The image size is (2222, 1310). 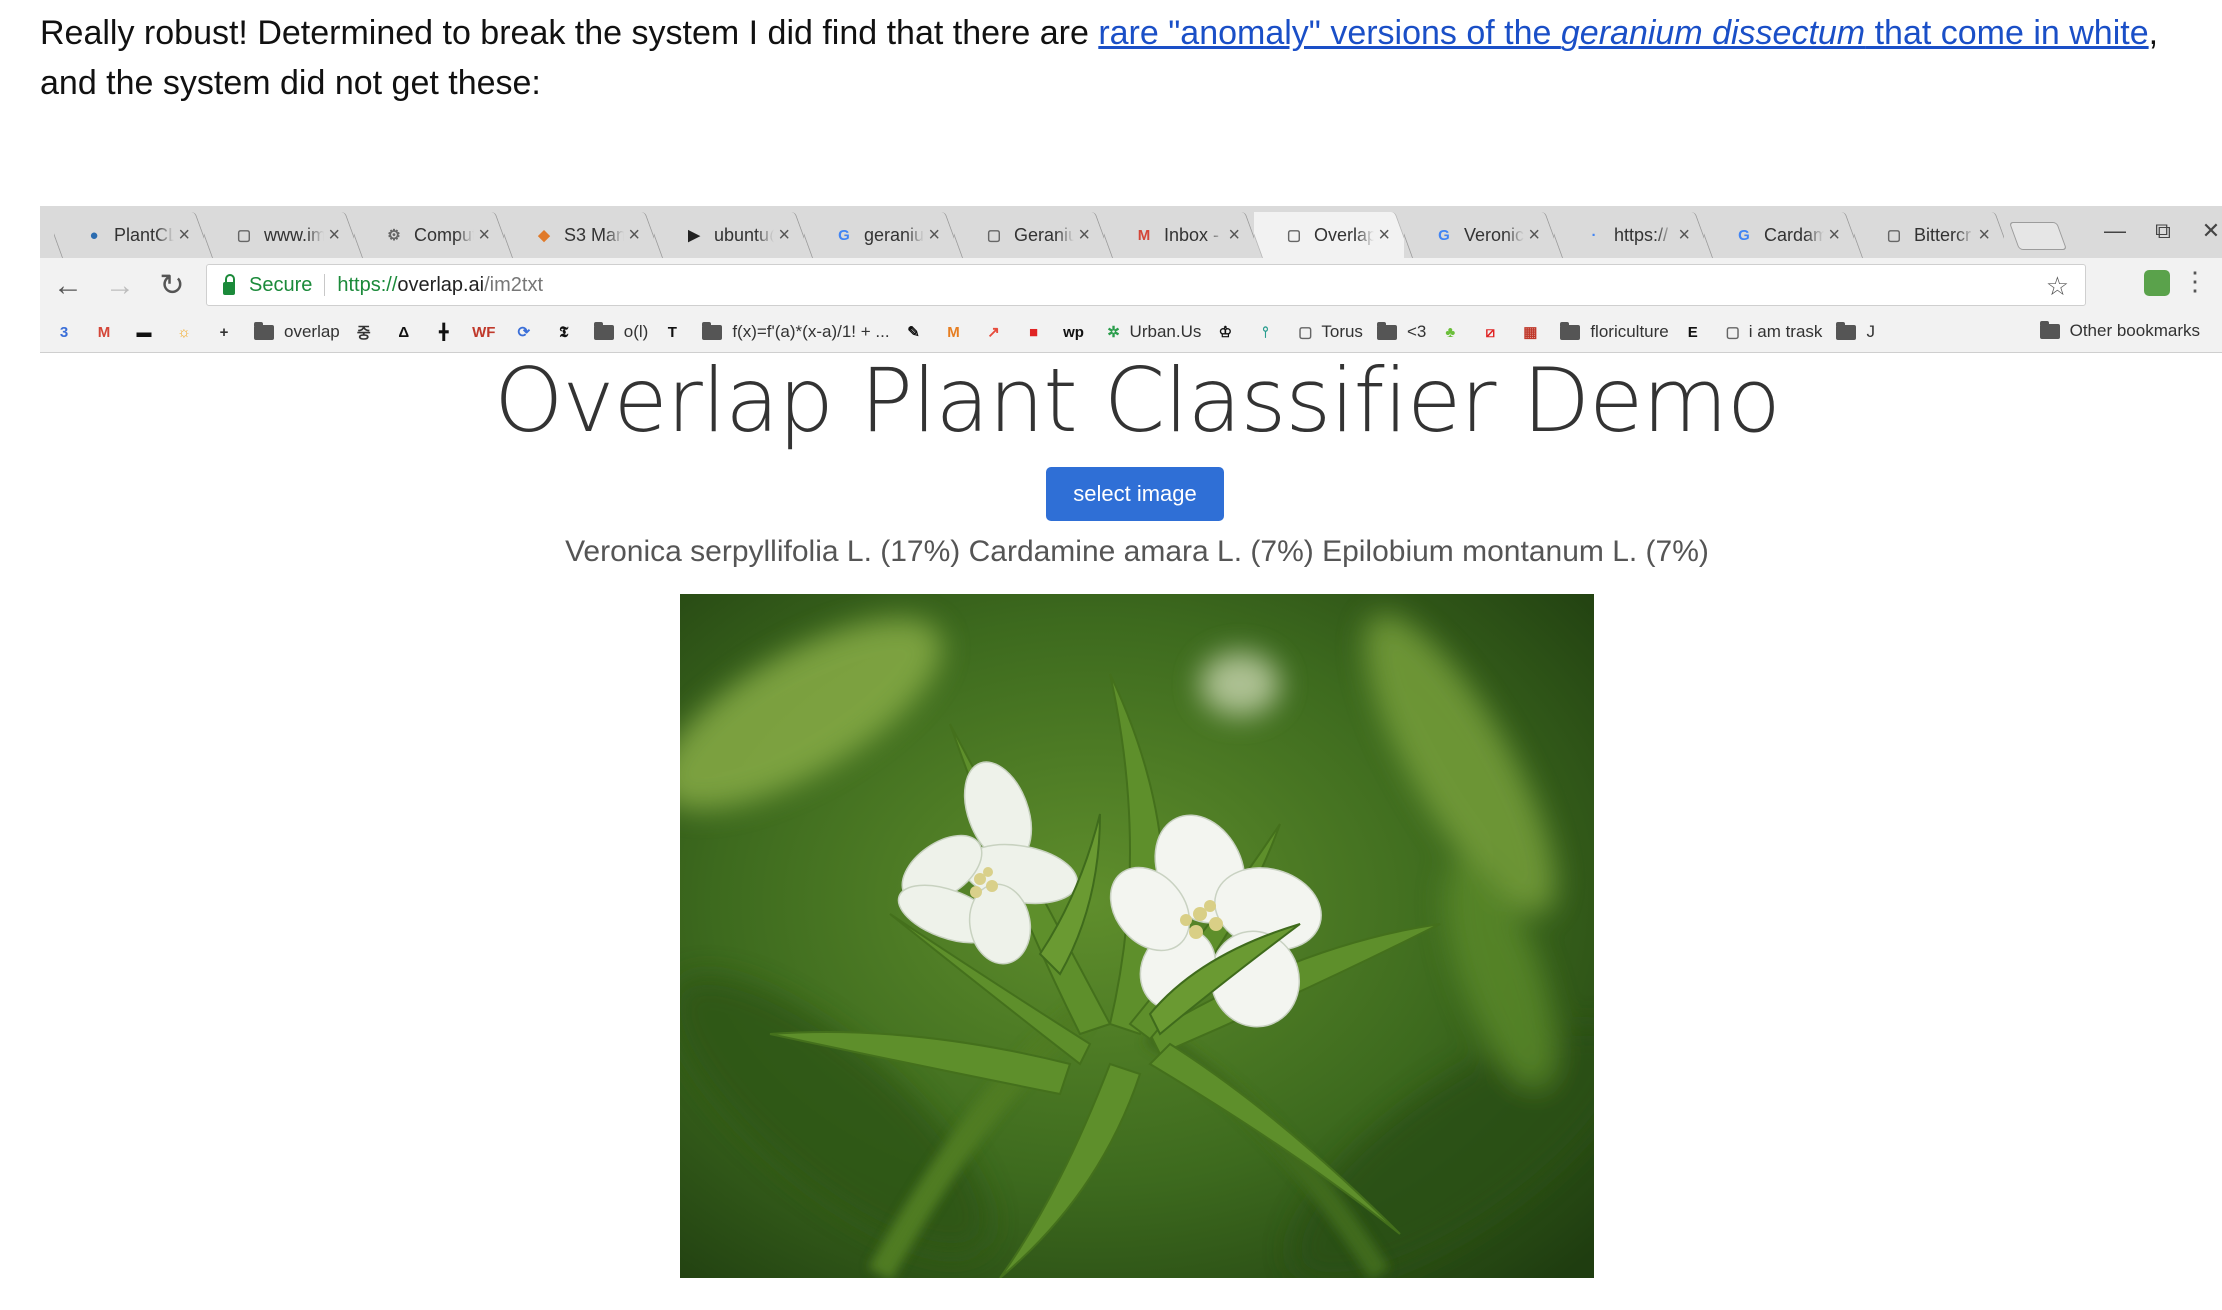 What do you see at coordinates (1135, 494) in the screenshot?
I see `select-image-button: select image` at bounding box center [1135, 494].